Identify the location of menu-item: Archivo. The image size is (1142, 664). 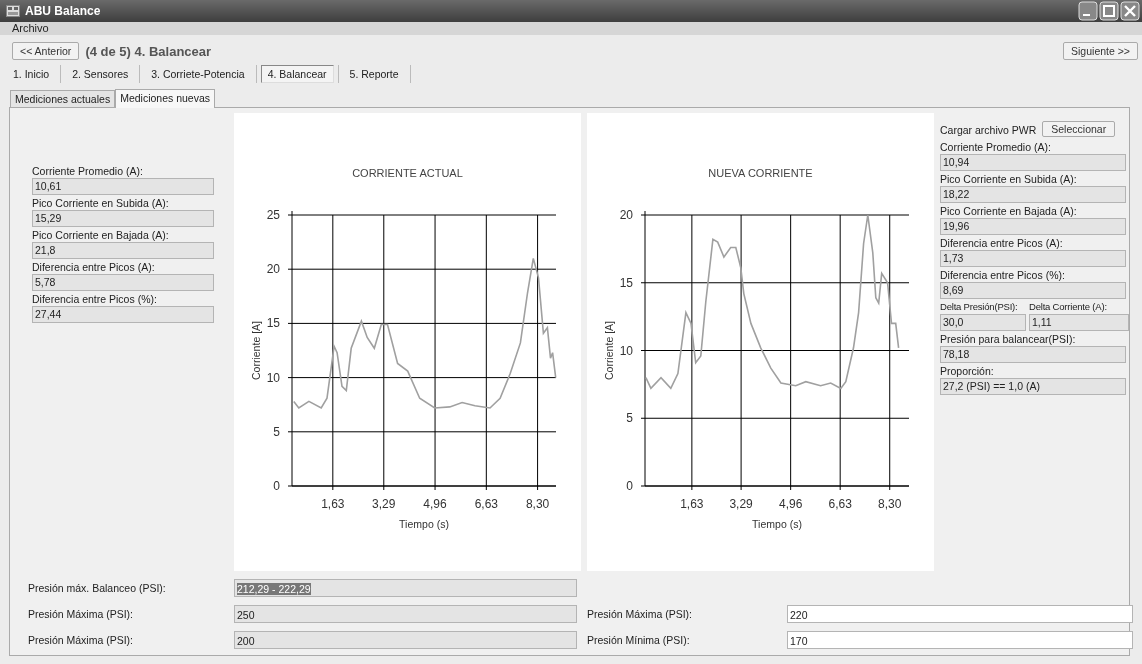
(30, 28).